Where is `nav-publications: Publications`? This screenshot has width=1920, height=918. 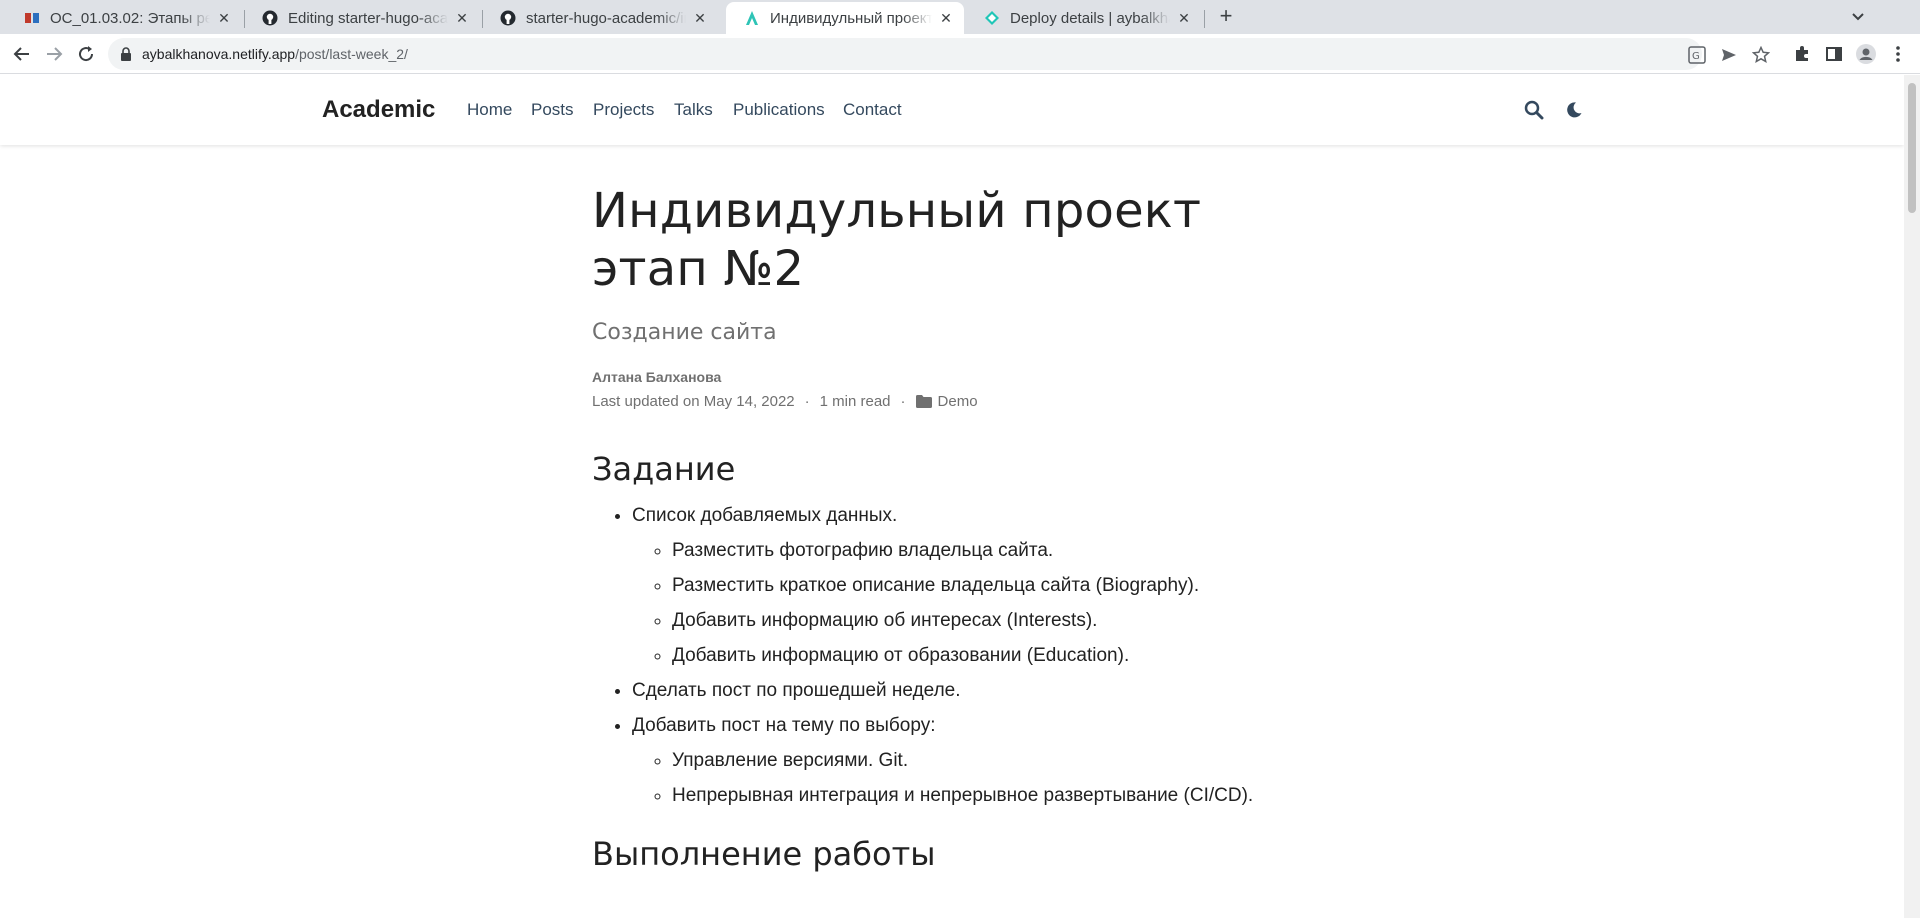 nav-publications: Publications is located at coordinates (779, 110).